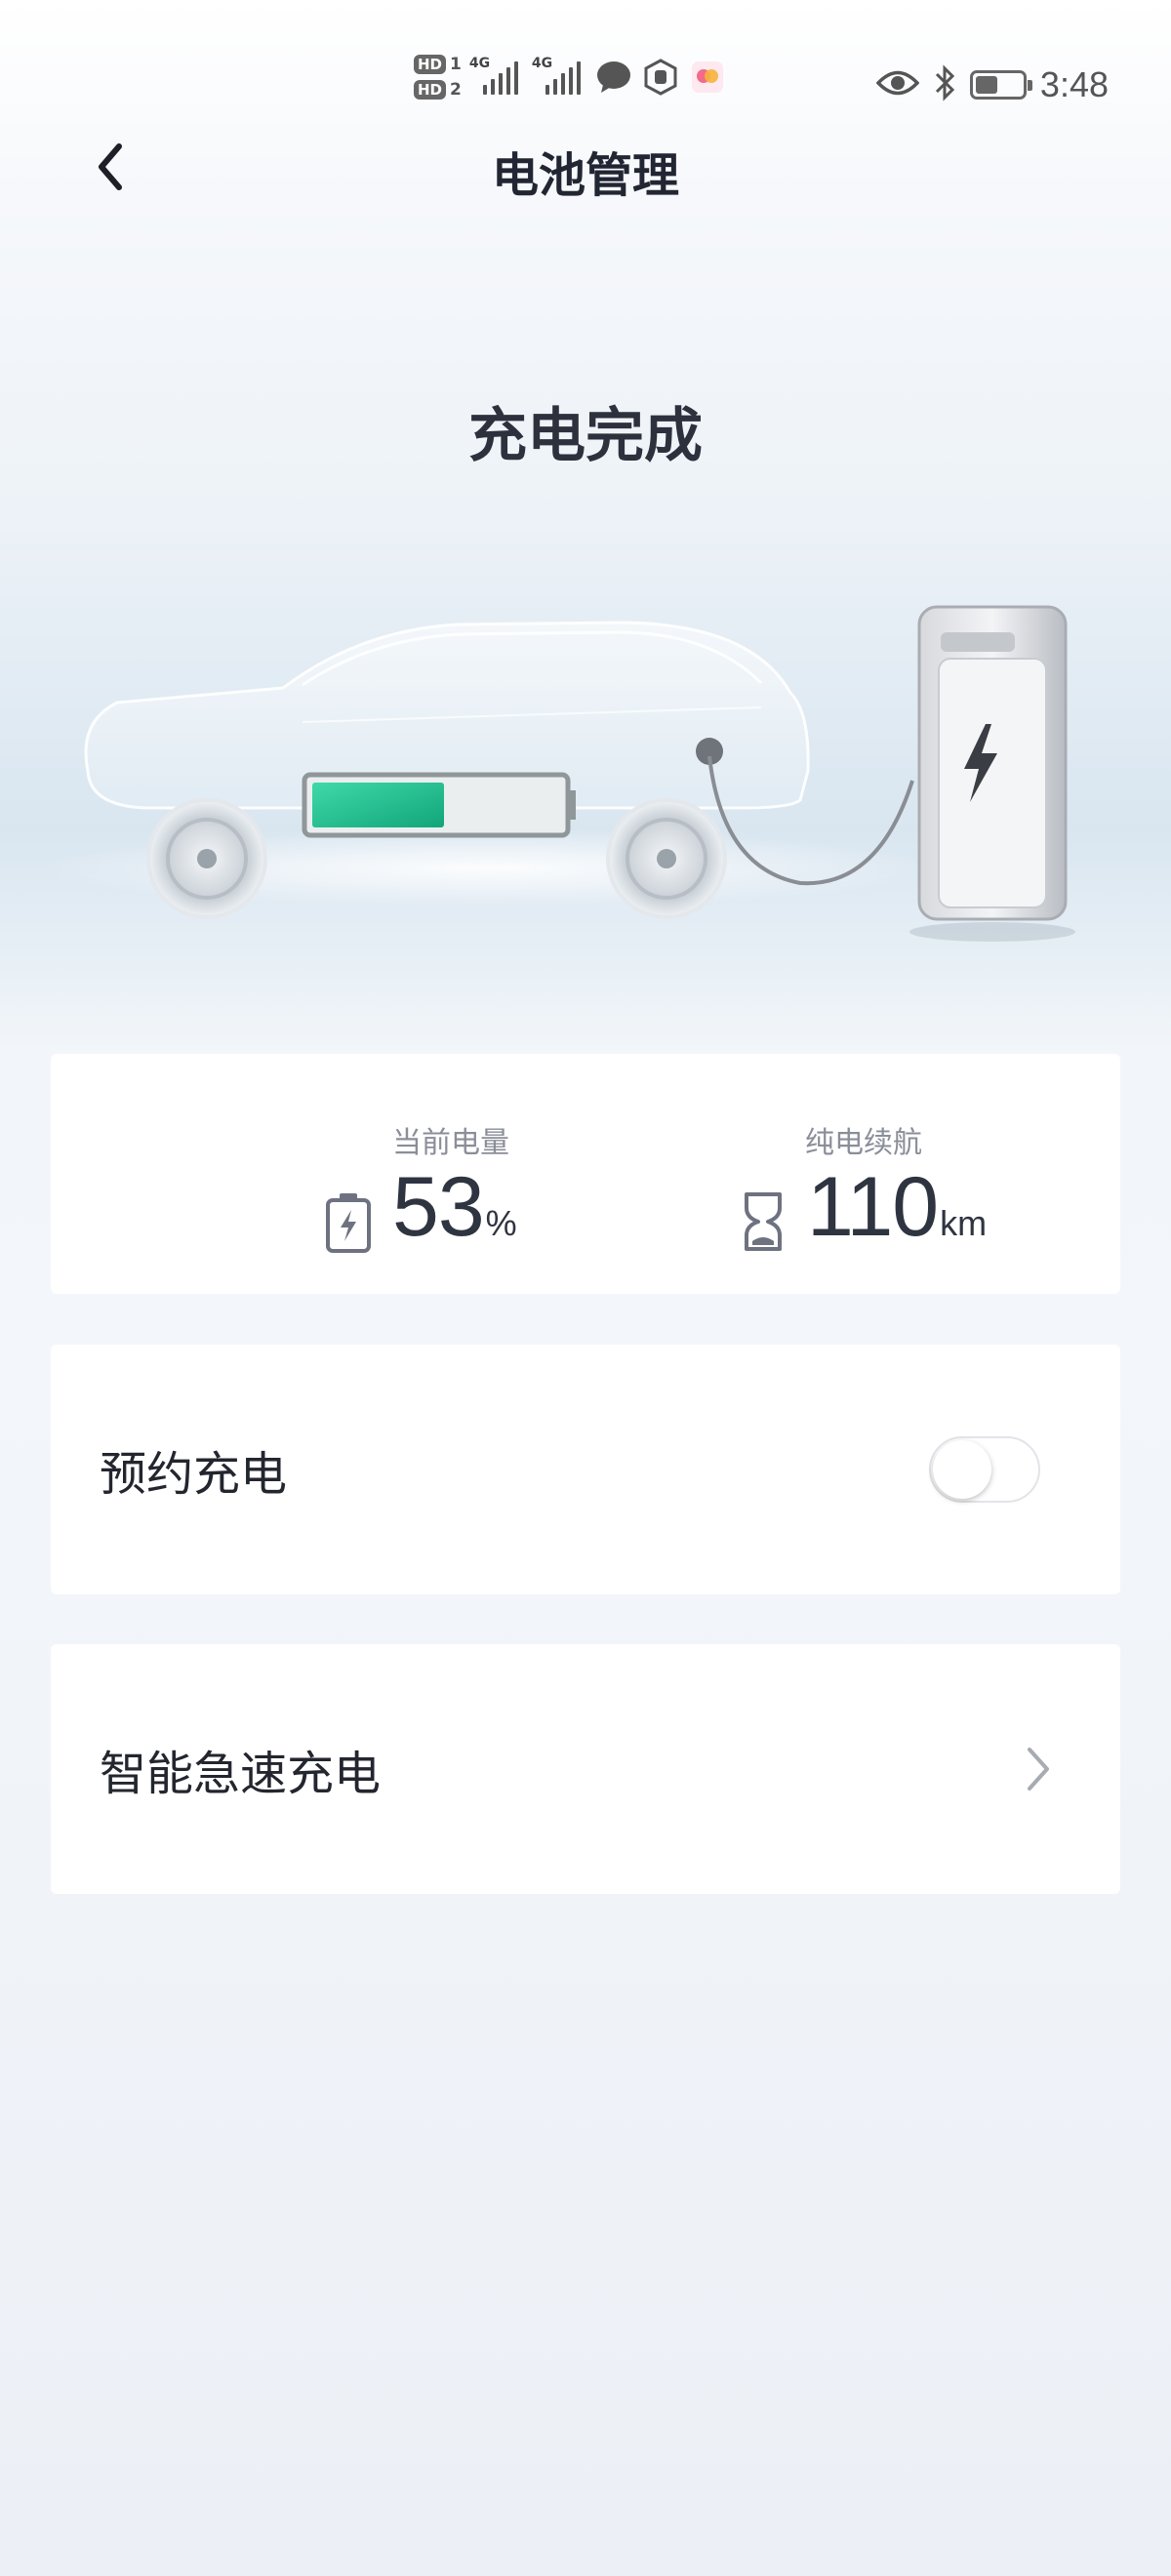 The image size is (1171, 2576). Describe the element at coordinates (666, 858) in the screenshot. I see `rear-wheel-illustration` at that location.